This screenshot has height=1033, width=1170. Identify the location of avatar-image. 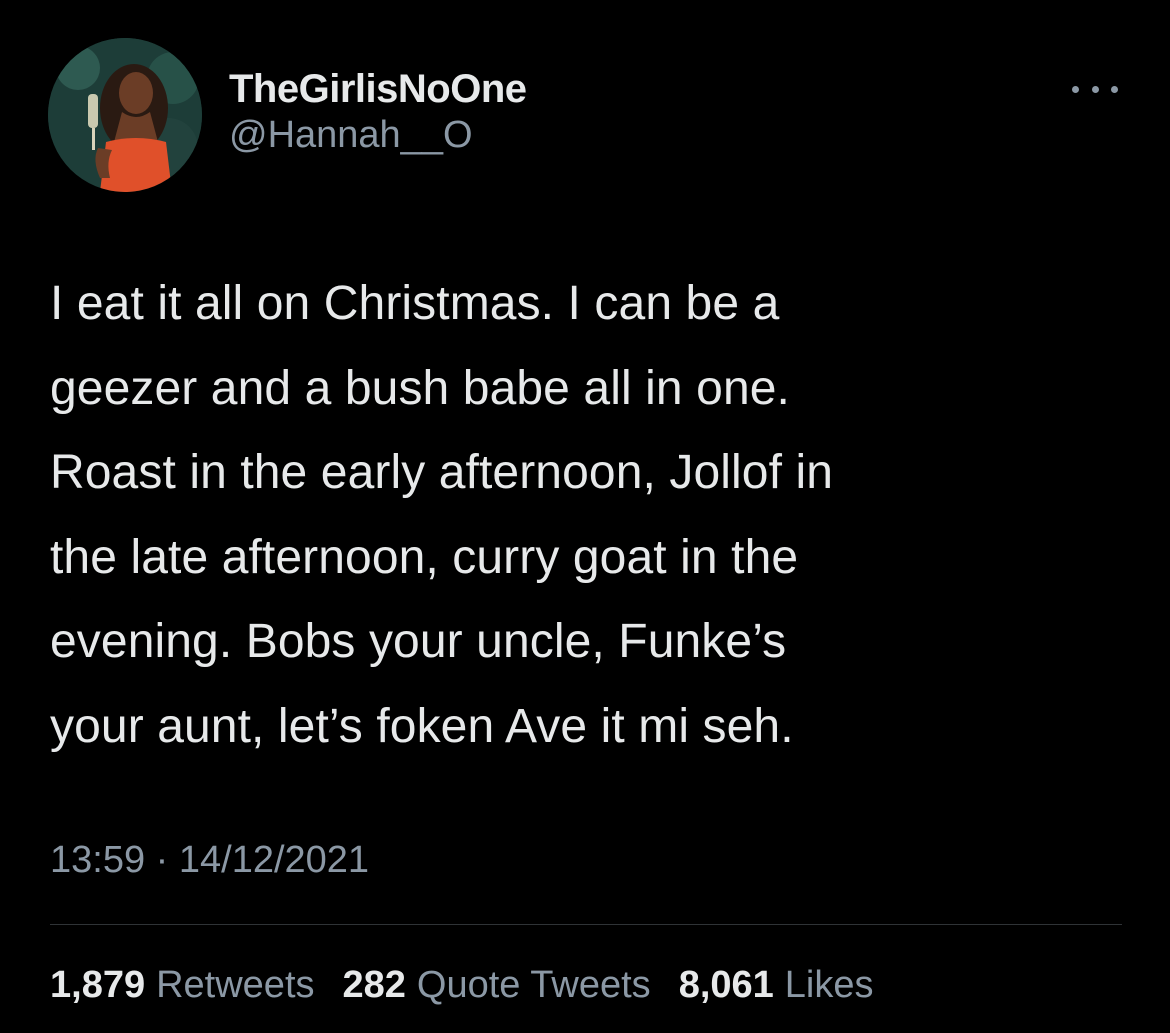
(125, 115).